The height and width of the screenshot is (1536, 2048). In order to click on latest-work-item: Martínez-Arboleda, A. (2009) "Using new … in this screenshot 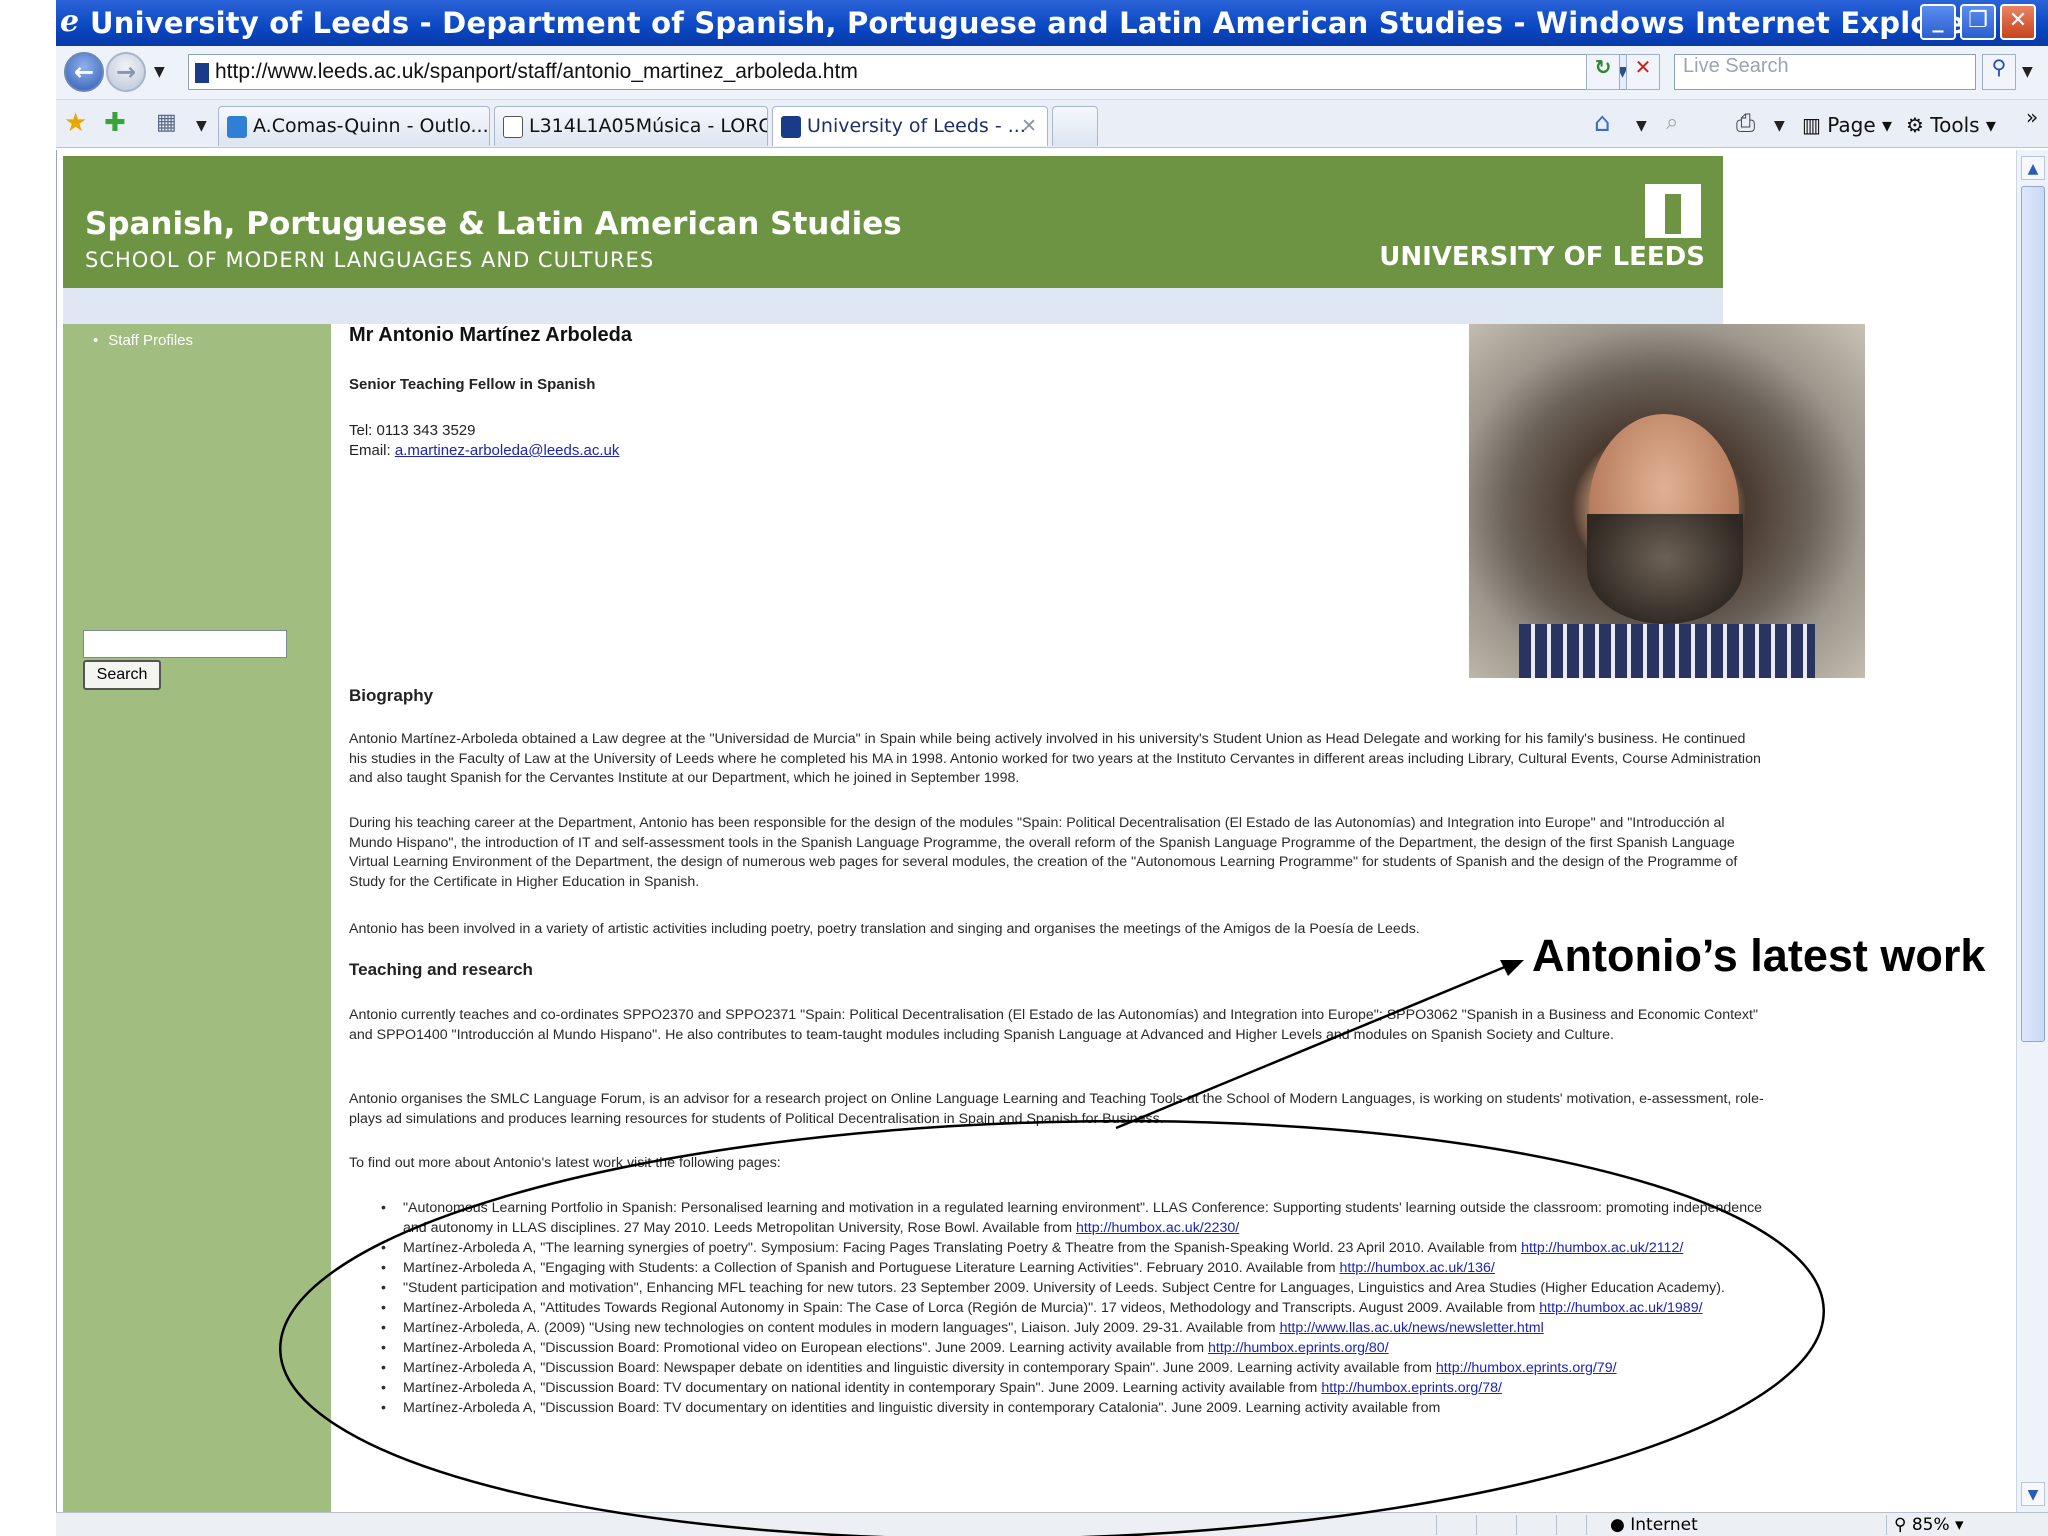, I will do `click(1057, 1328)`.